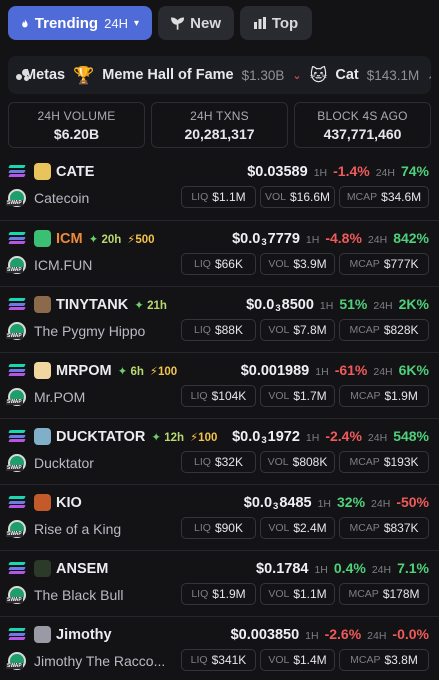 The height and width of the screenshot is (680, 439). What do you see at coordinates (282, 569) in the screenshot?
I see `token-price: $0.1784` at bounding box center [282, 569].